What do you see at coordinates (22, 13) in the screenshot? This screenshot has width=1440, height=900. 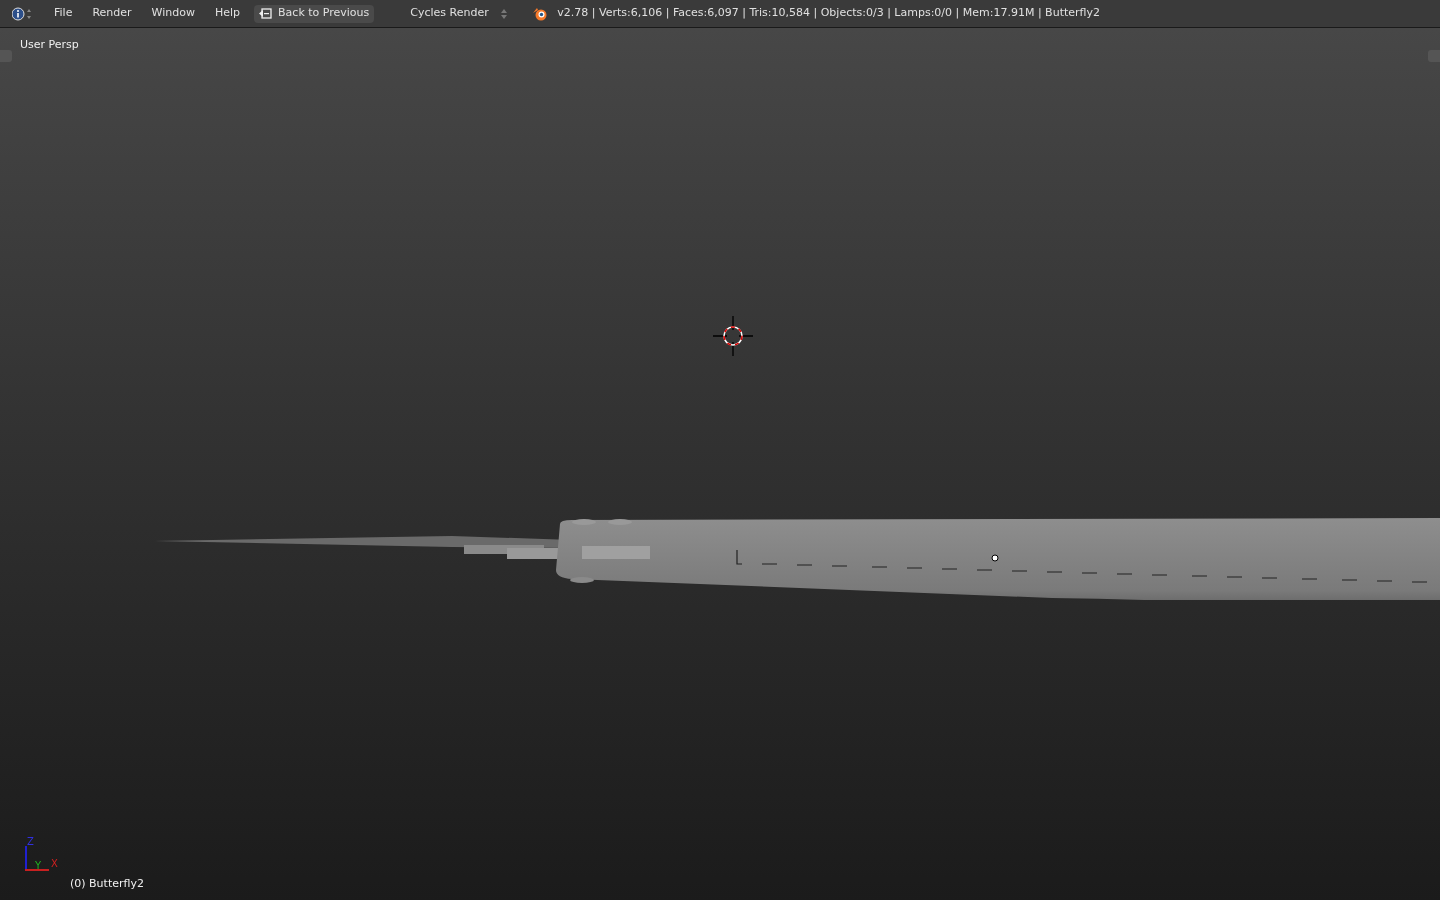 I see `info-icon` at bounding box center [22, 13].